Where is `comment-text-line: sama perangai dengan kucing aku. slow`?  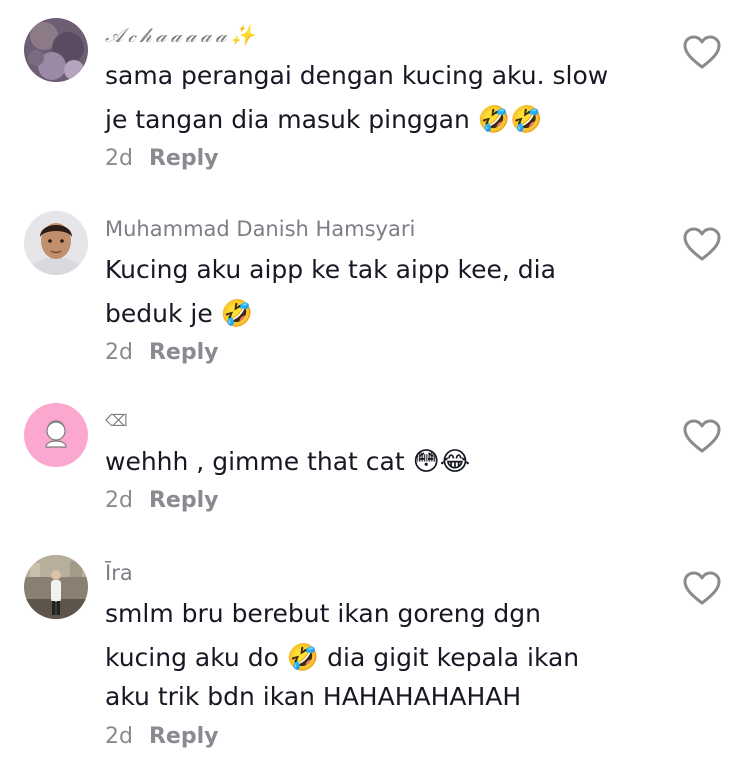
comment-text-line: sama perangai dengan kucing aku. slow is located at coordinates (357, 75).